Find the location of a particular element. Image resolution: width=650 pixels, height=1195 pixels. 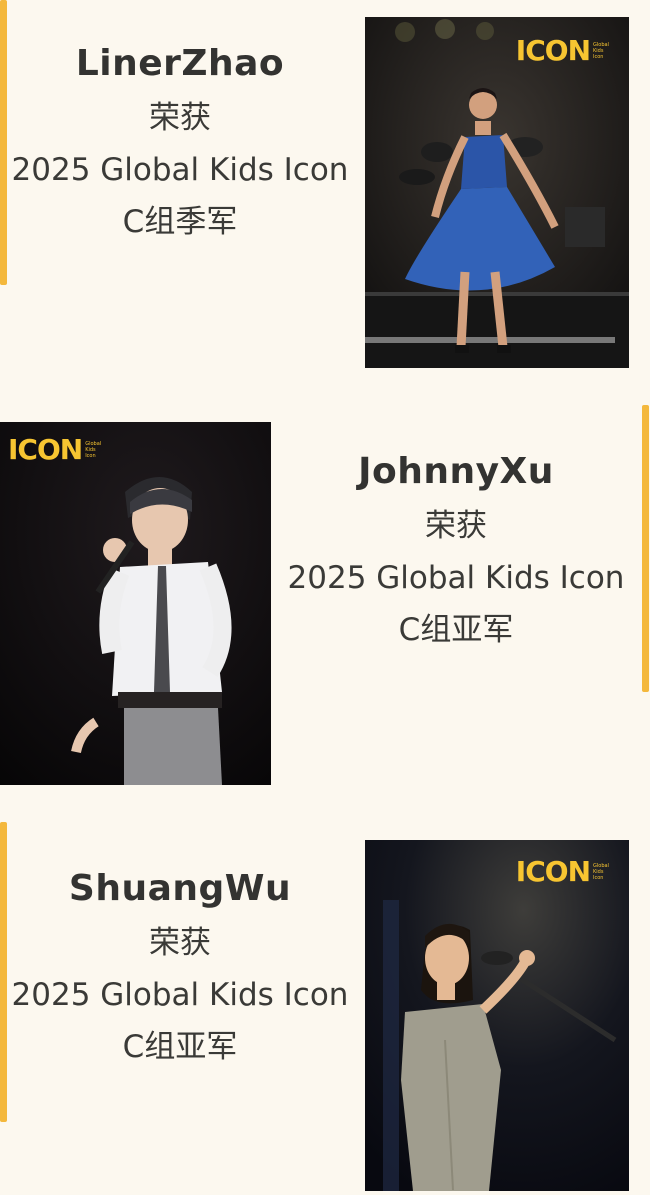

winner-name: ShuangWu is located at coordinates (180, 888).